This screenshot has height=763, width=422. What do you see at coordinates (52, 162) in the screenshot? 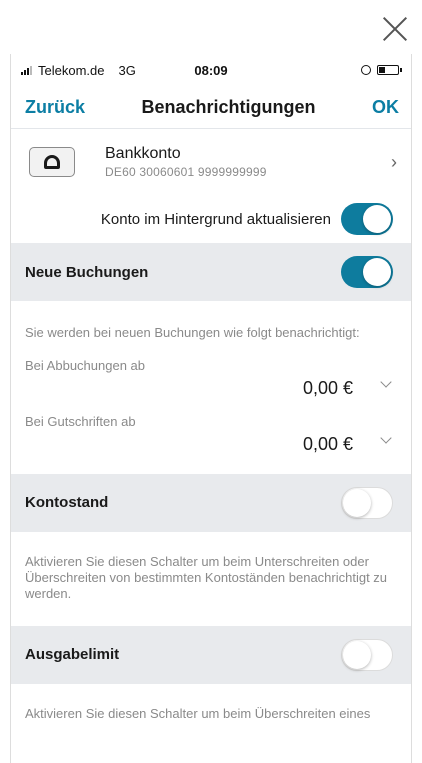
I see `bank-logo-icon` at bounding box center [52, 162].